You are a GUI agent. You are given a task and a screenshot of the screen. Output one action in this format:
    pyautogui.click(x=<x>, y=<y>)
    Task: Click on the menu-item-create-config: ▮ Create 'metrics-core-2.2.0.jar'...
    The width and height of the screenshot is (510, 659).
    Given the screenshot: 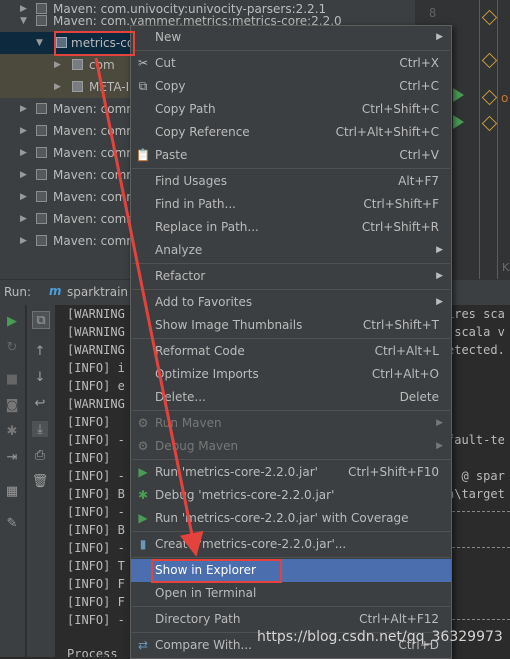 What is the action you would take?
    pyautogui.click(x=291, y=544)
    